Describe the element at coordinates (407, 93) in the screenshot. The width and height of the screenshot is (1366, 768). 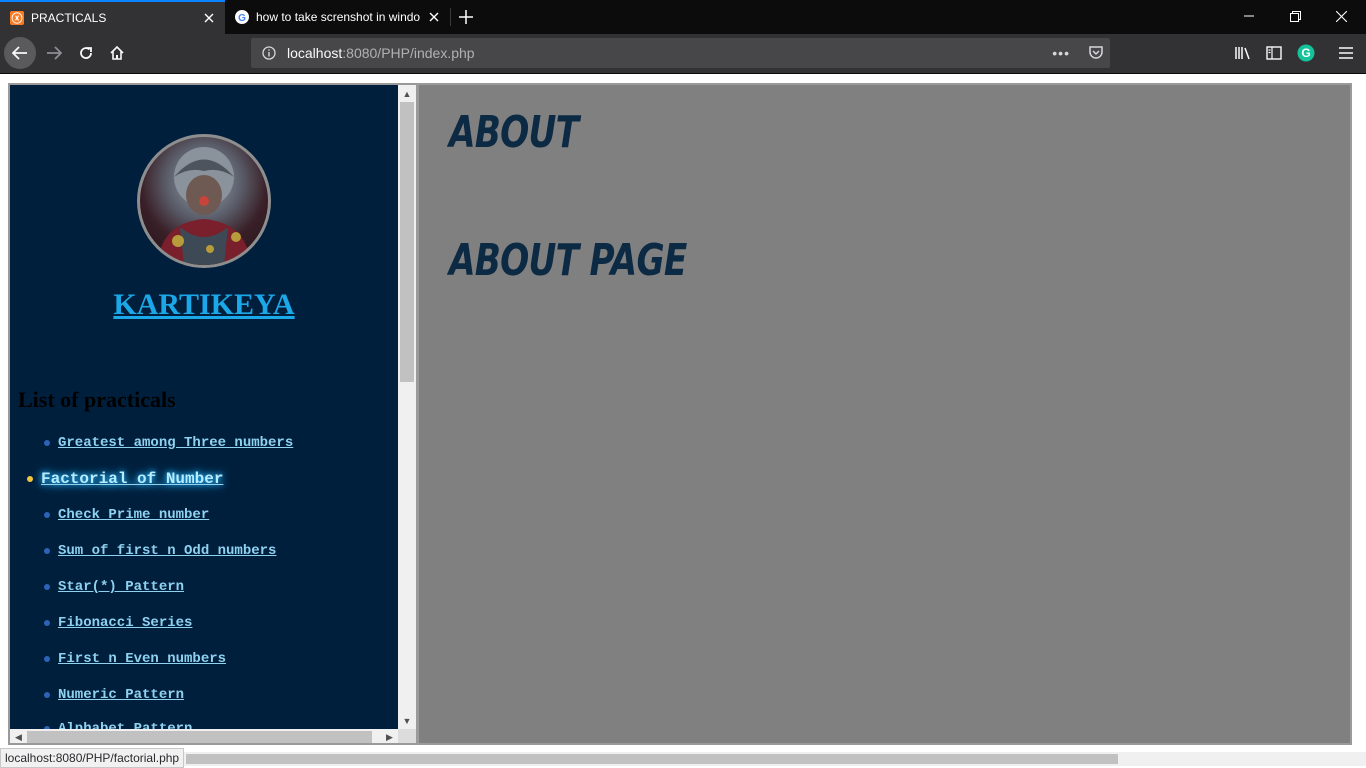
I see `scroll-up-icon: ▲` at that location.